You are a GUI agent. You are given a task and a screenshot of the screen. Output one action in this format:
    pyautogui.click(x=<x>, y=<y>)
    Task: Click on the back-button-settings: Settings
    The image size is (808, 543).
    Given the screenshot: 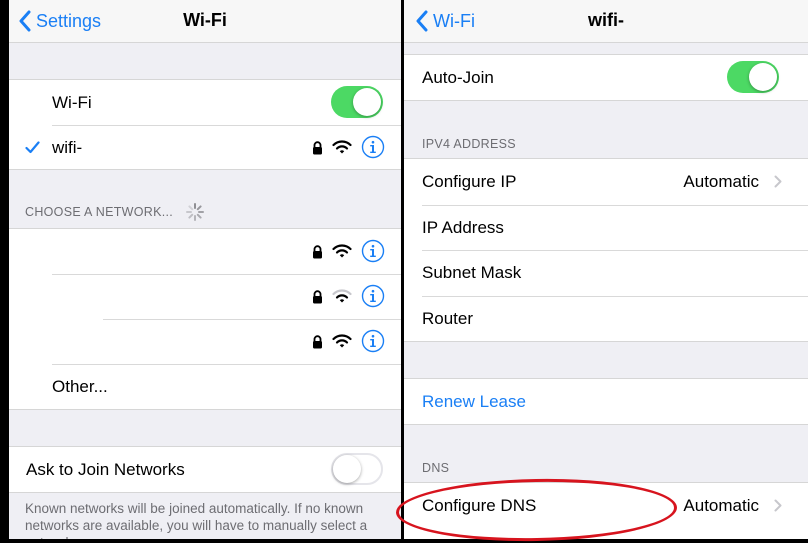 What is the action you would take?
    pyautogui.click(x=59, y=21)
    